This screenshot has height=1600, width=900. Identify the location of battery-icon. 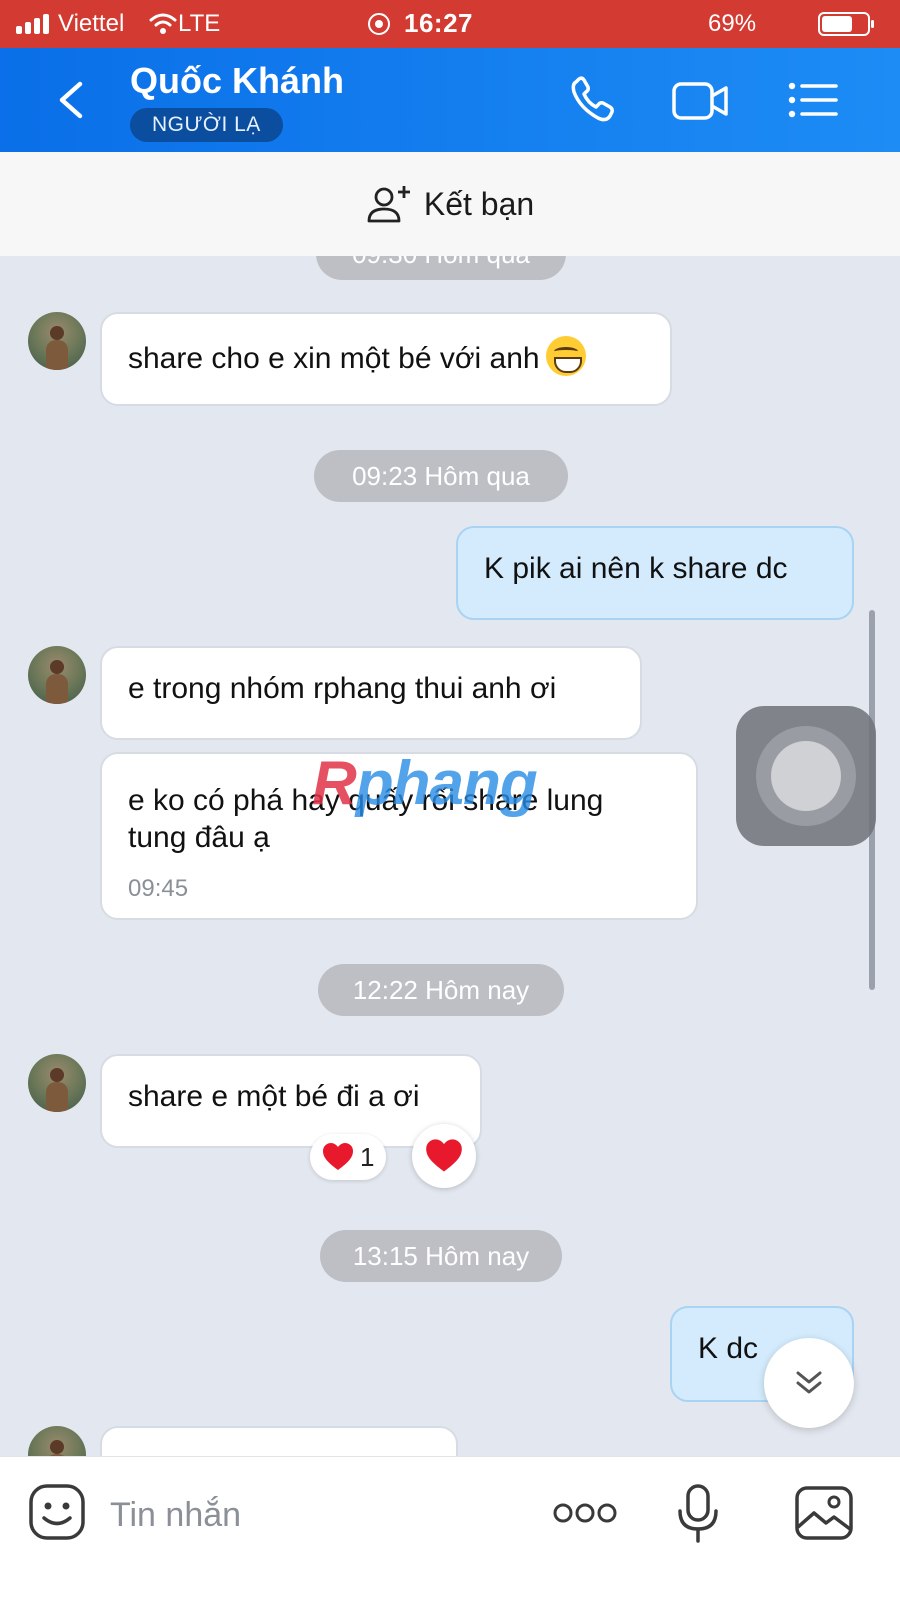
(846, 24).